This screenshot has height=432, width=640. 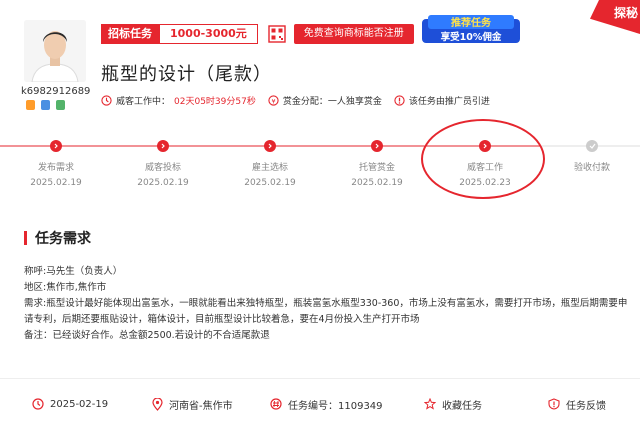 I want to click on step-4: 托管赏金 2025.02.19, so click(x=377, y=164).